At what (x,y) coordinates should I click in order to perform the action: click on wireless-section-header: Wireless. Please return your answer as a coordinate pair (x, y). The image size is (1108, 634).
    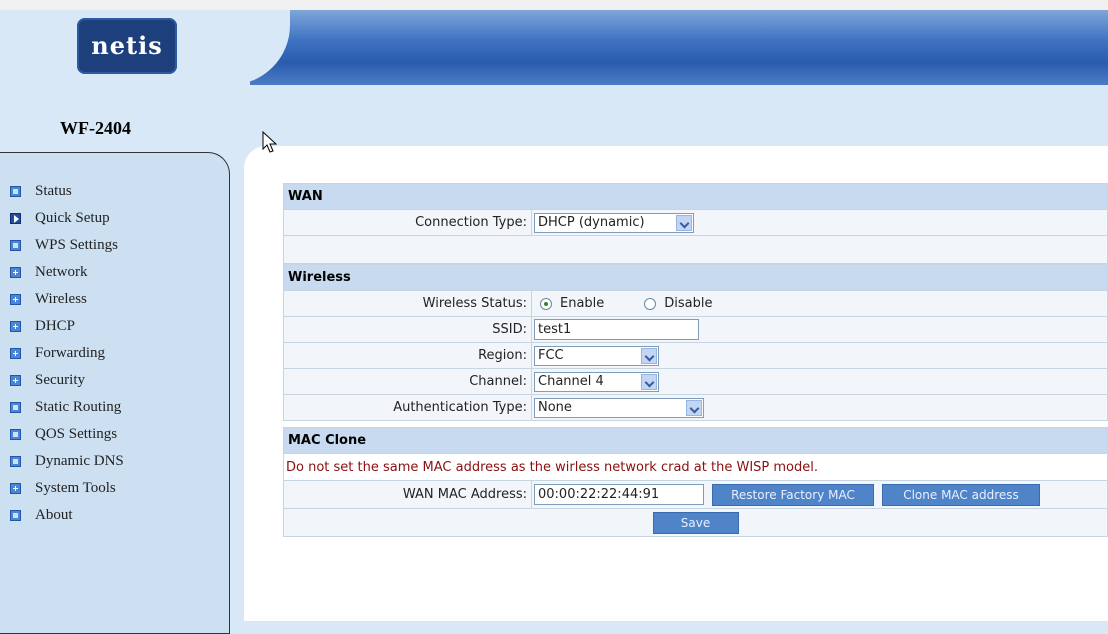
    Looking at the image, I should click on (695, 277).